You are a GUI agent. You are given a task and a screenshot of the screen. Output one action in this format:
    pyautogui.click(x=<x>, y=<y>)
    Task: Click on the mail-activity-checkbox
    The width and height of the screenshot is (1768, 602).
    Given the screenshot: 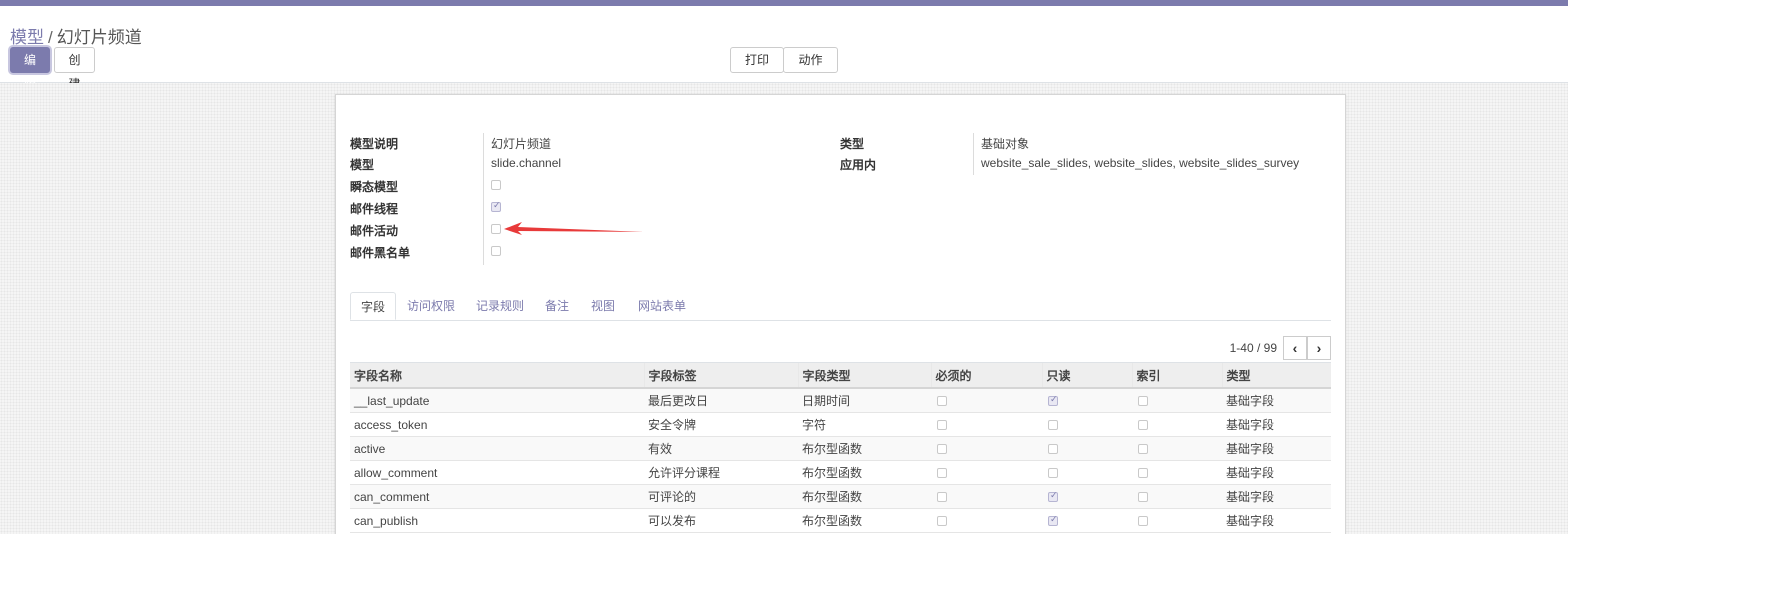 What is the action you would take?
    pyautogui.click(x=496, y=229)
    